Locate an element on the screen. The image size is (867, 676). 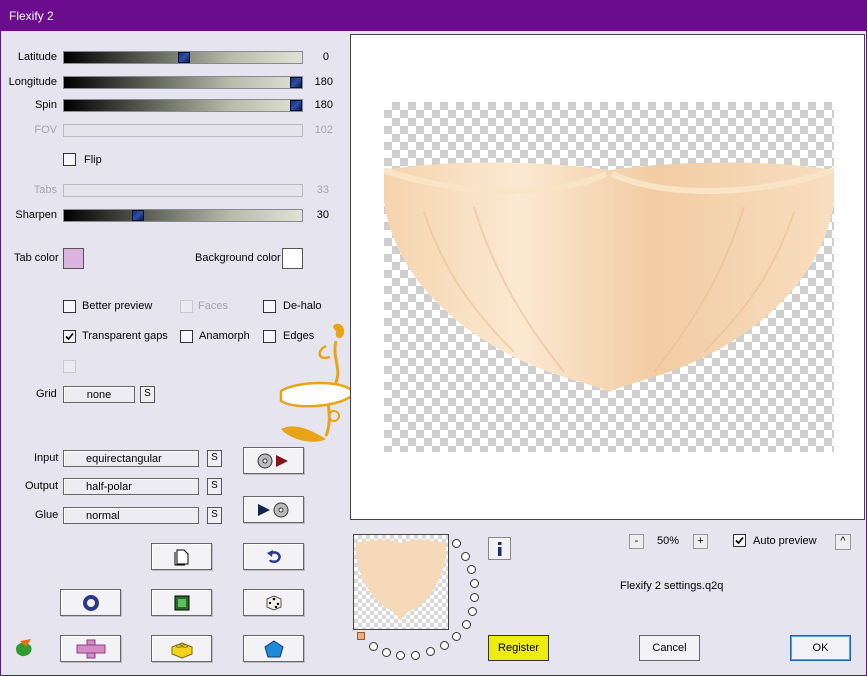
brick-button is located at coordinates (181, 648).